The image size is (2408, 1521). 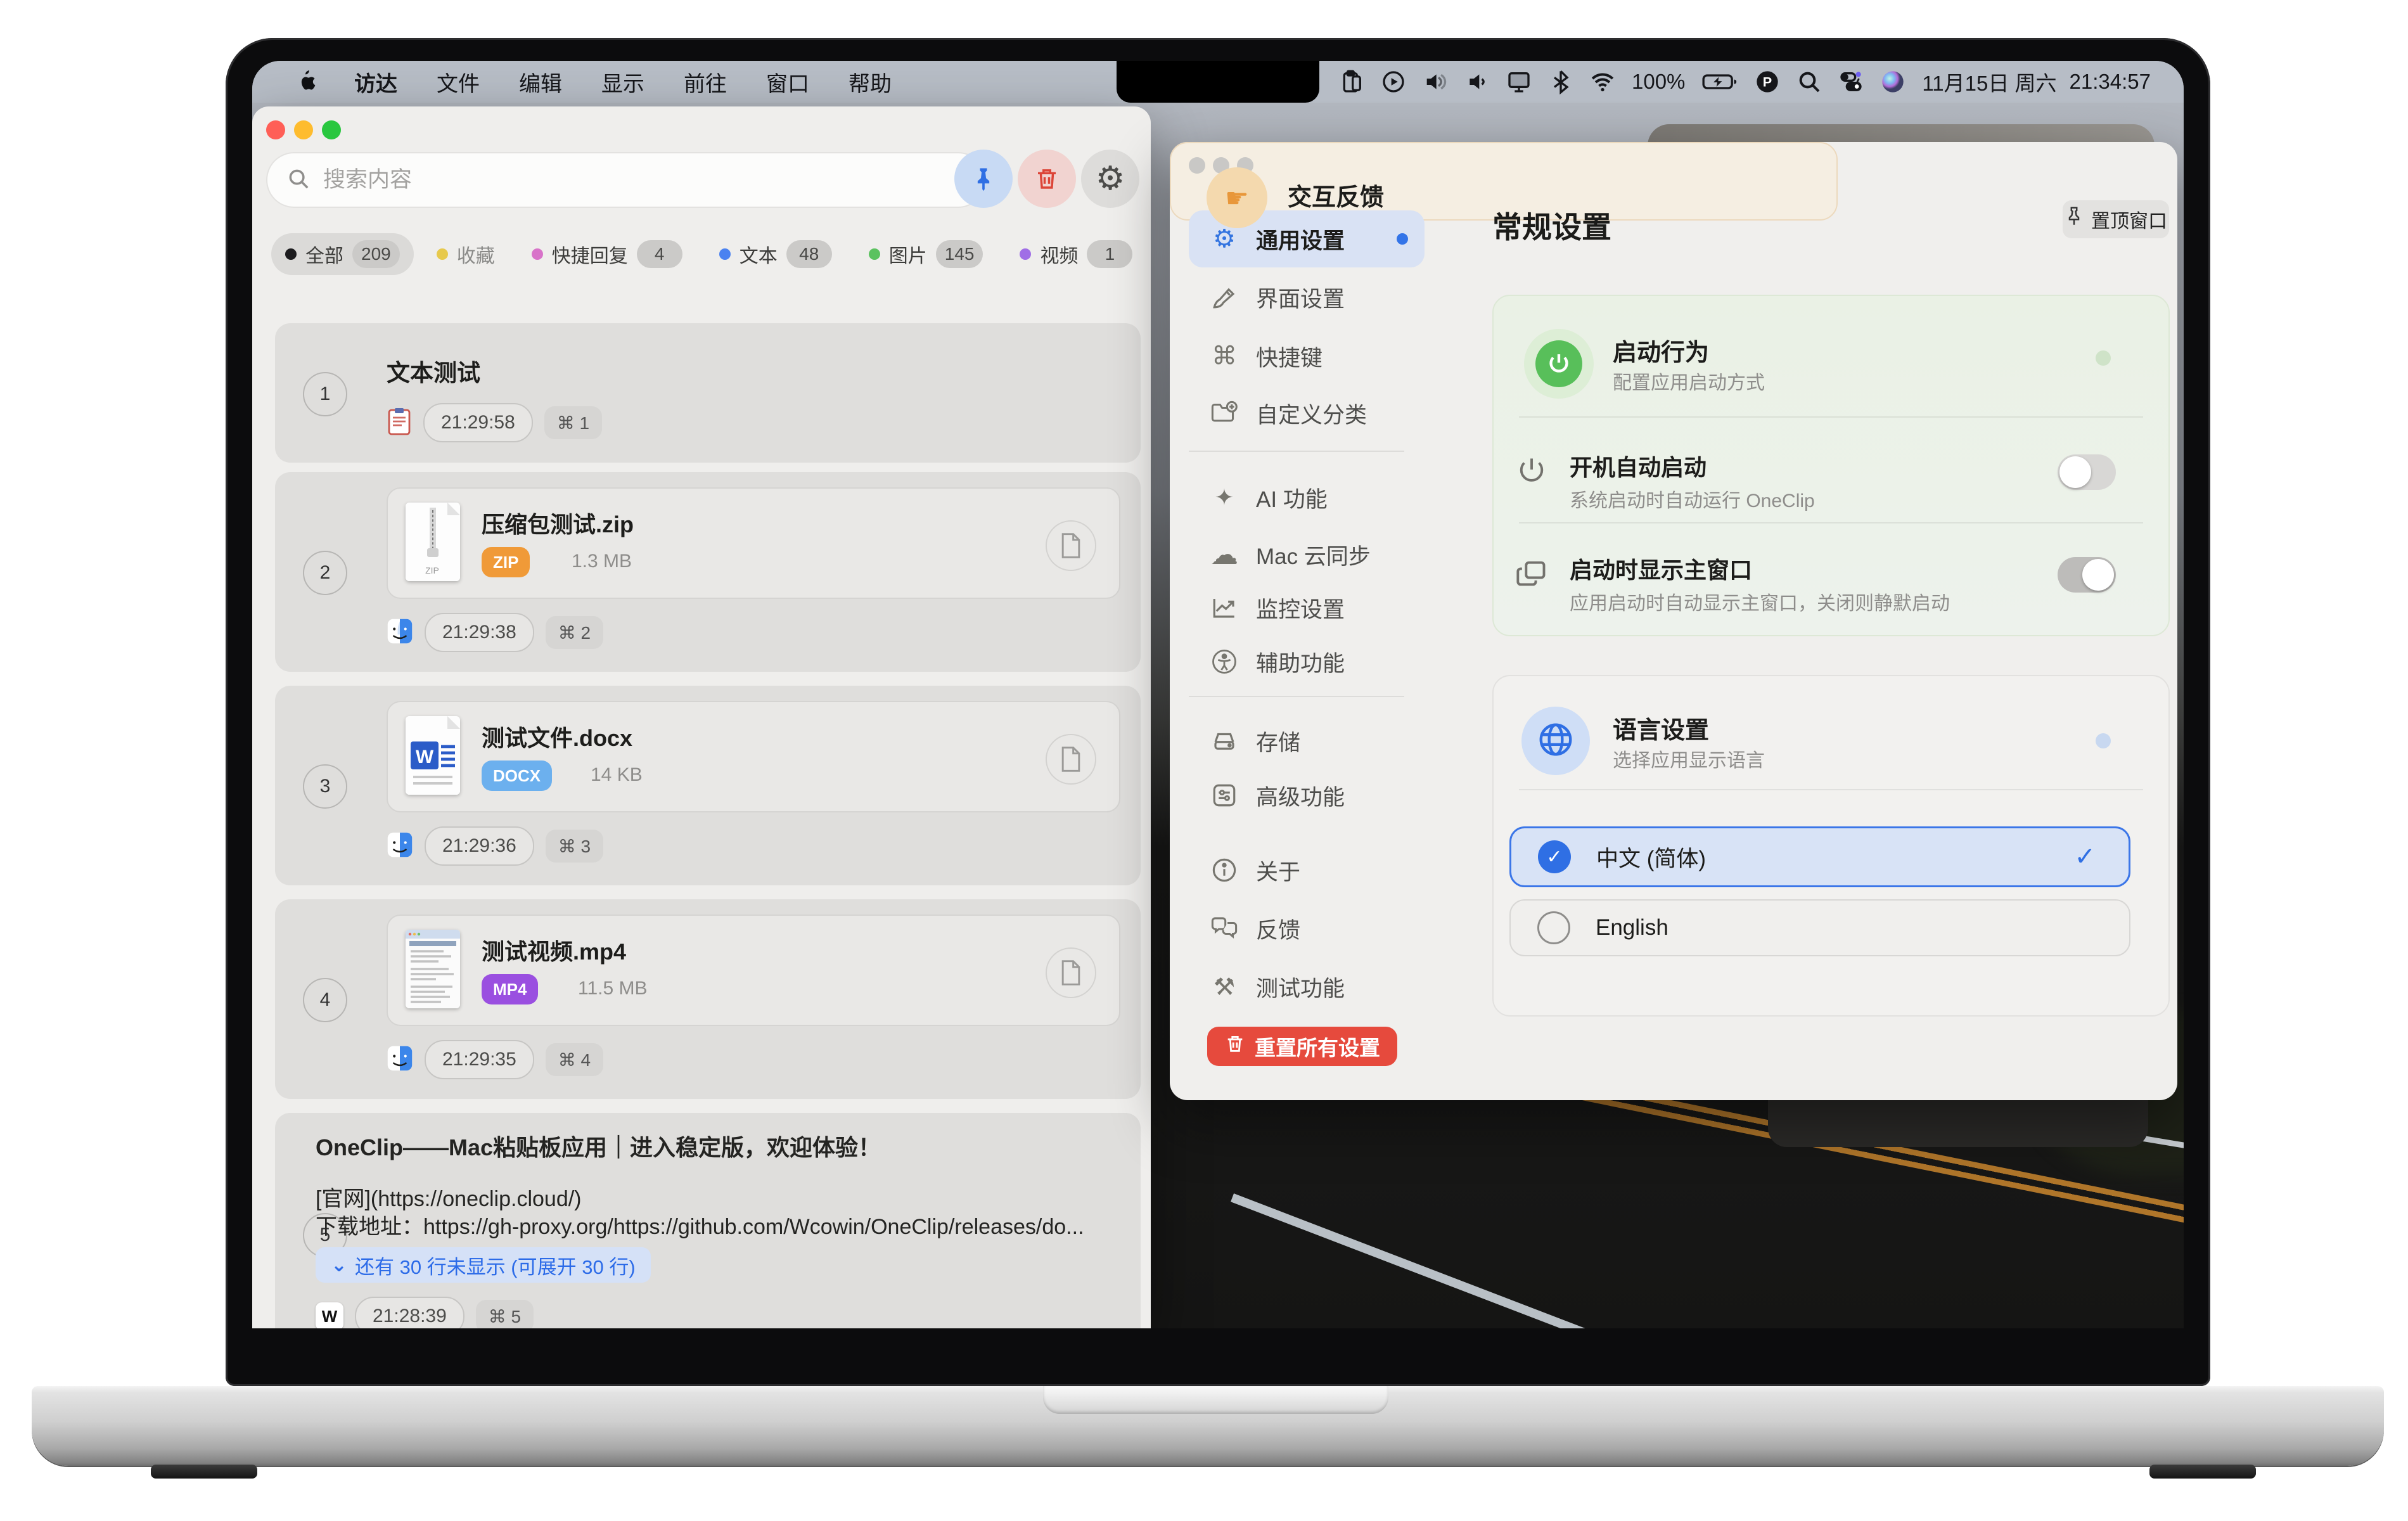 What do you see at coordinates (1435, 82) in the screenshot?
I see `volume-icon` at bounding box center [1435, 82].